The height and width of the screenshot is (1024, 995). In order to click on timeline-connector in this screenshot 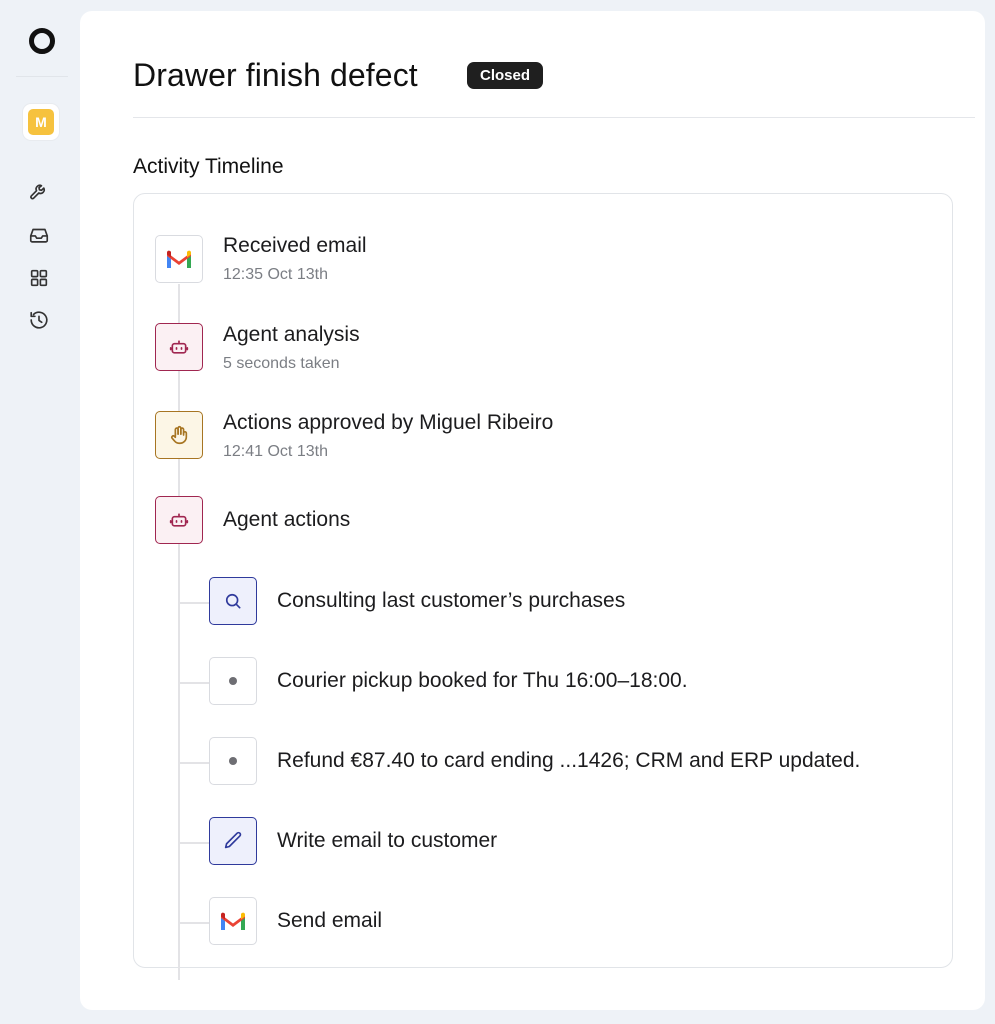, I will do `click(179, 632)`.